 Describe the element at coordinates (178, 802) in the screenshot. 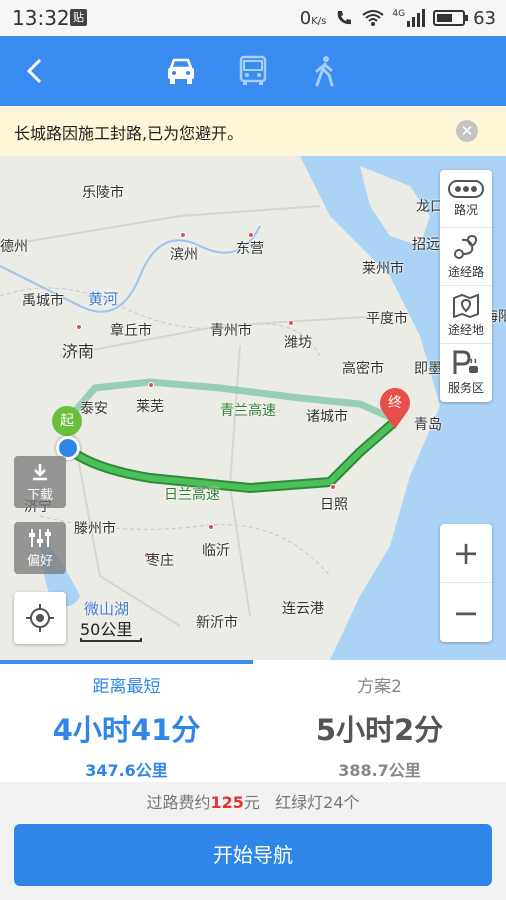

I see `toll-prefix: 过路费约` at that location.